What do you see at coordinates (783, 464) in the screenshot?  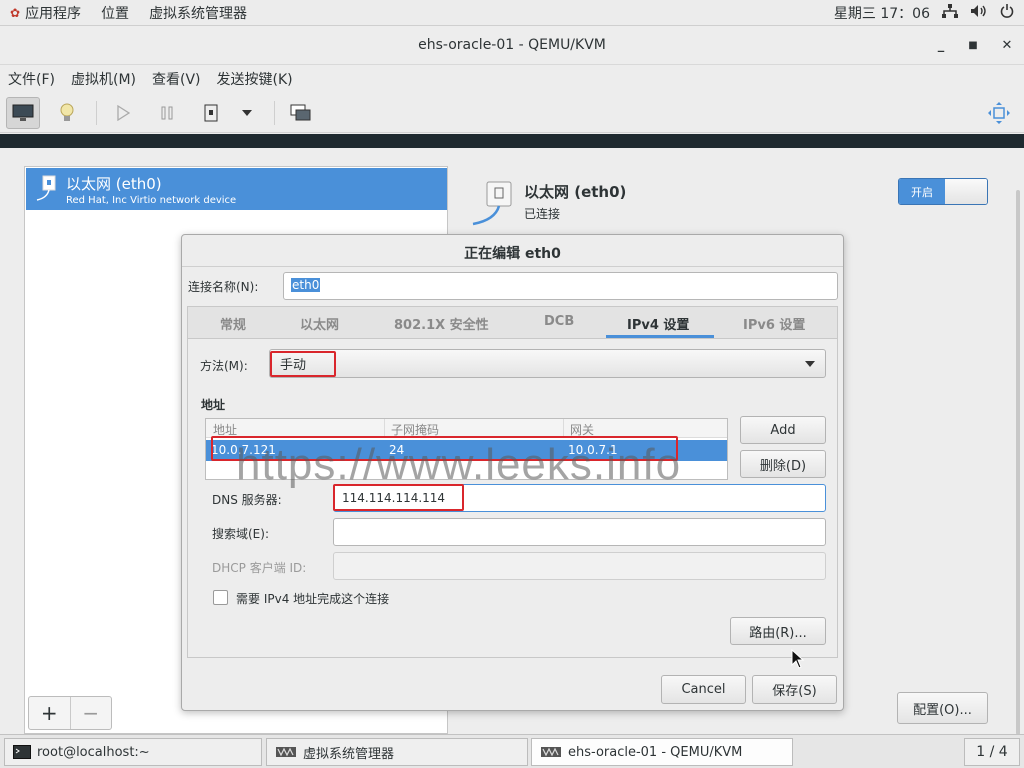 I see `delete-address-button: 删除(D)` at bounding box center [783, 464].